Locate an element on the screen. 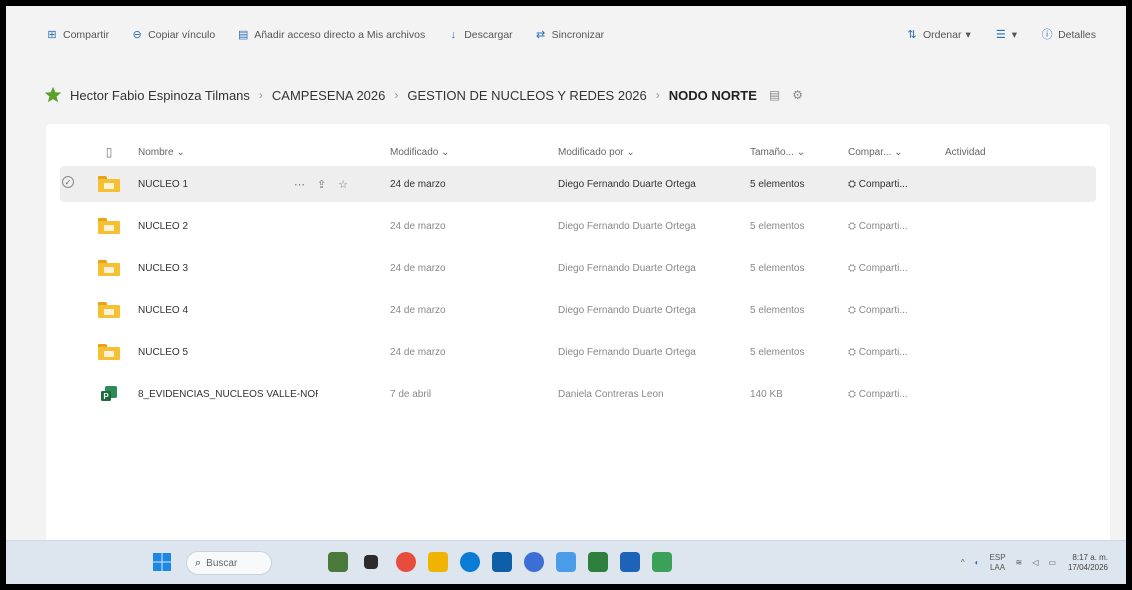 The width and height of the screenshot is (1132, 590). file-name: NÚCLEO 2 is located at coordinates (213, 226).